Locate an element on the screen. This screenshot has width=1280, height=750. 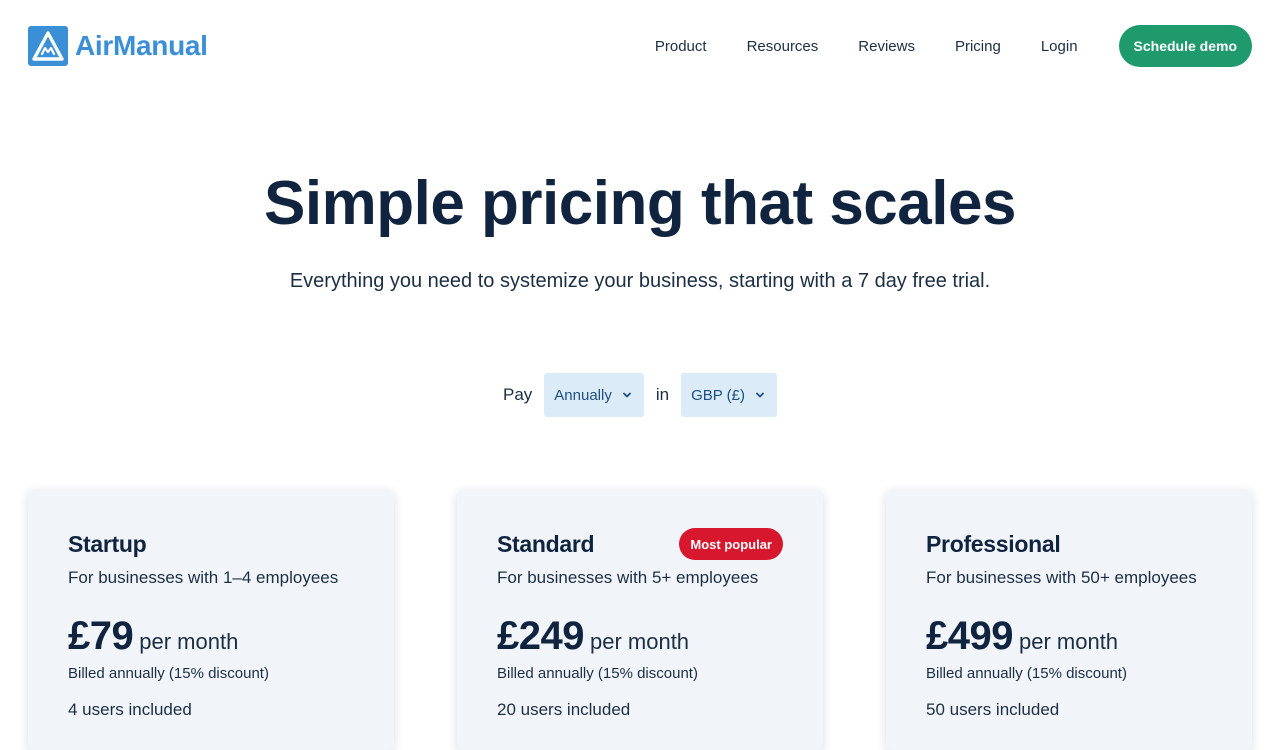
plan-price: £79 is located at coordinates (101, 636).